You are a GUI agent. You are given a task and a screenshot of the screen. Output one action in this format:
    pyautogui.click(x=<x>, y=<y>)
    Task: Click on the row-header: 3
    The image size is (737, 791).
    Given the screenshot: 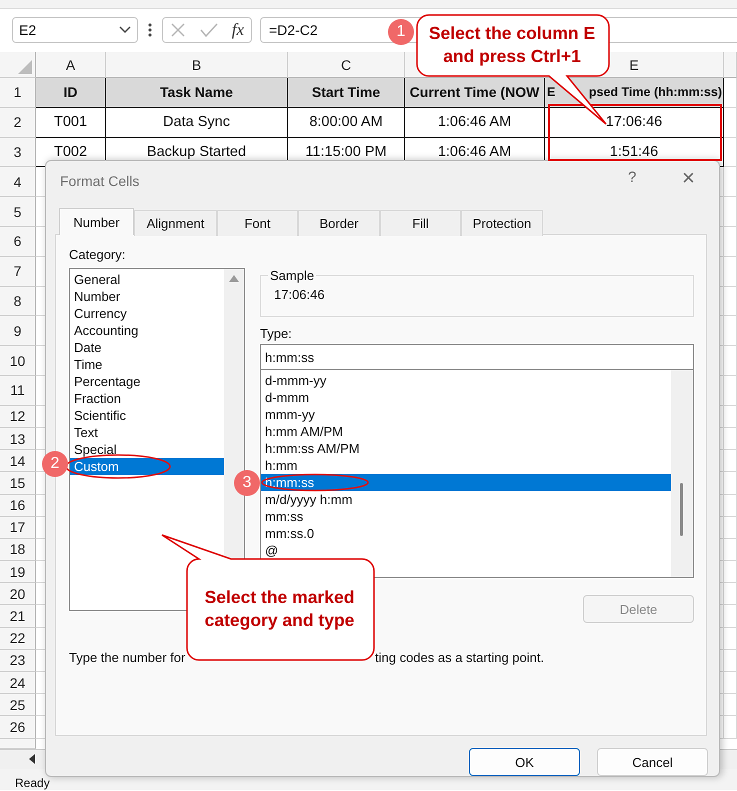 What is the action you would take?
    pyautogui.click(x=18, y=152)
    